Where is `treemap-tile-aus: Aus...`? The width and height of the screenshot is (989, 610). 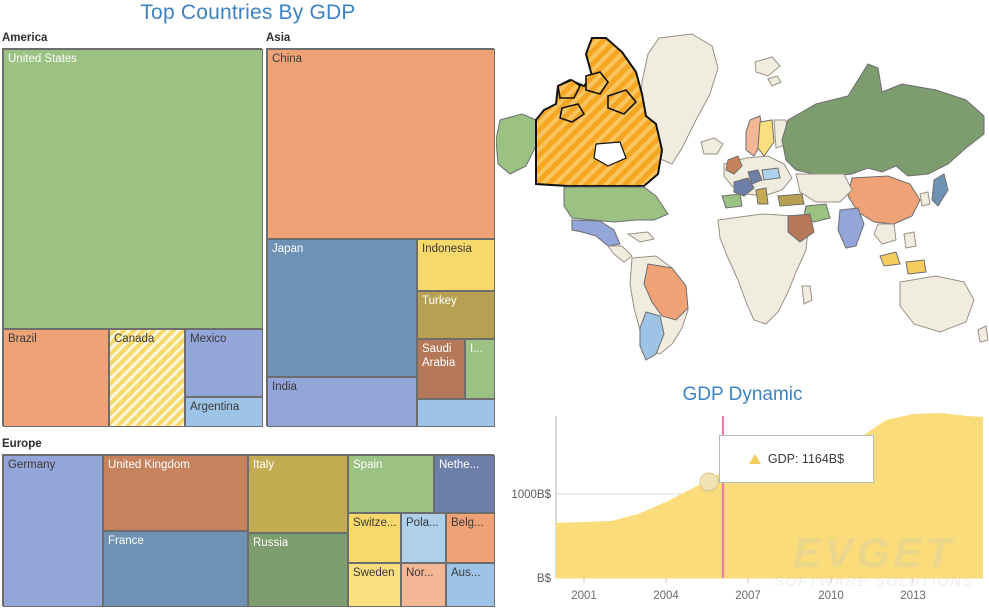
treemap-tile-aus: Aus... is located at coordinates (470, 585).